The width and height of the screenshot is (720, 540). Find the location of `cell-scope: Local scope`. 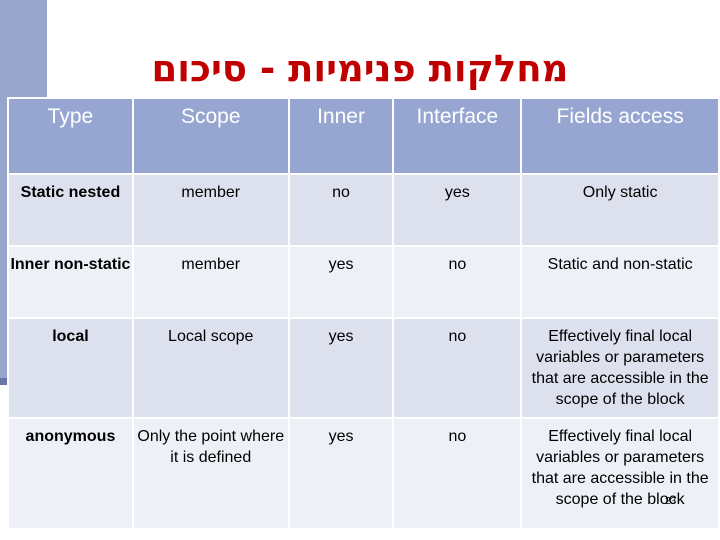

cell-scope: Local scope is located at coordinates (210, 368).